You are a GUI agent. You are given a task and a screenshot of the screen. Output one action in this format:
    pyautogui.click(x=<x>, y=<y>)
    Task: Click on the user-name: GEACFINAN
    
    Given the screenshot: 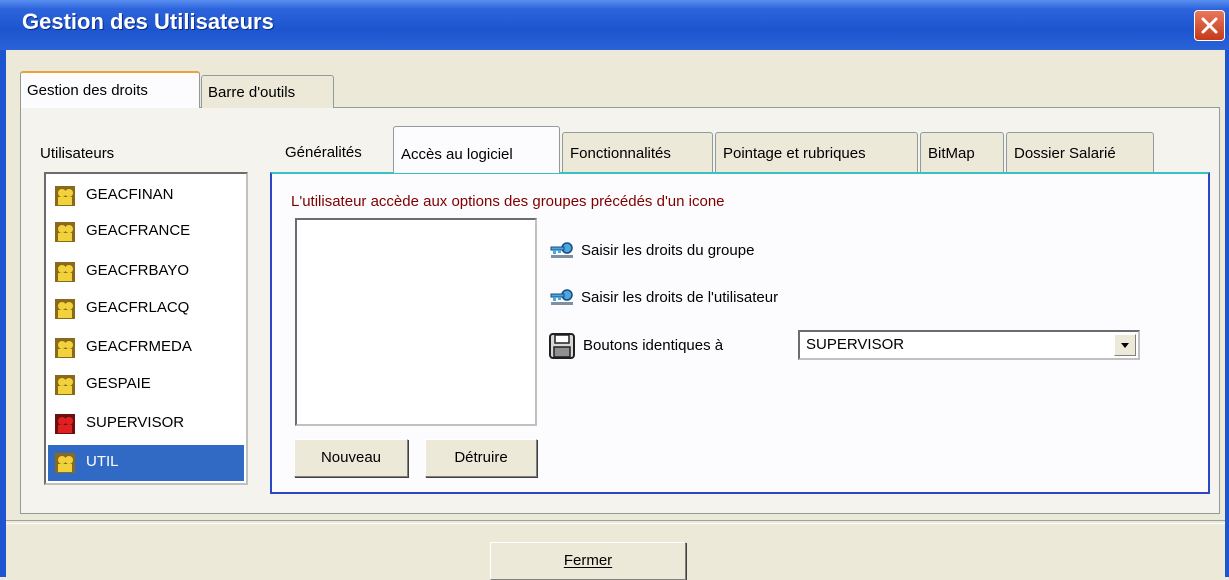 What is the action you would take?
    pyautogui.click(x=130, y=194)
    